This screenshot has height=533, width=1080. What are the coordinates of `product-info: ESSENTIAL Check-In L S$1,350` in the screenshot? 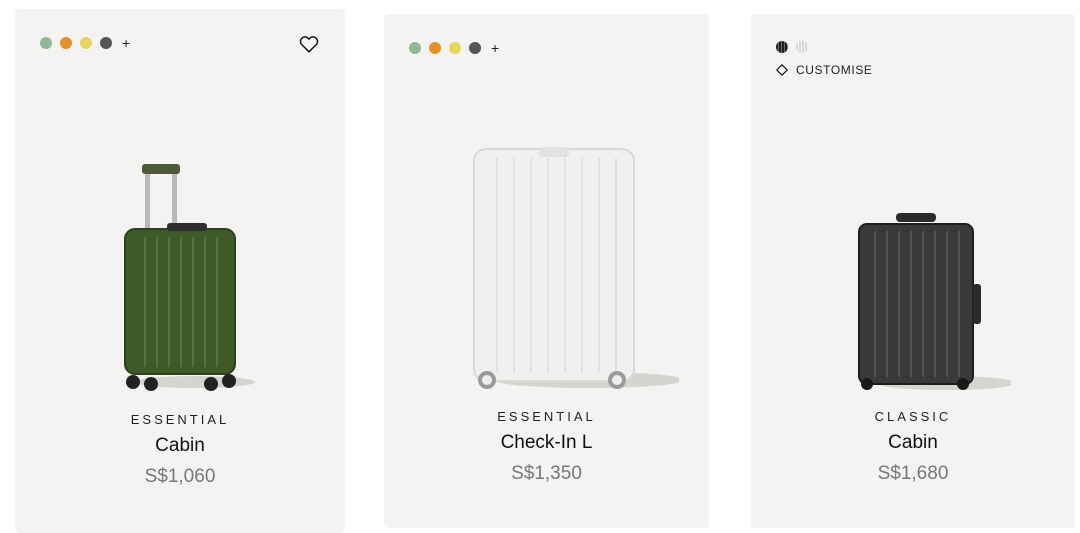 It's located at (546, 447).